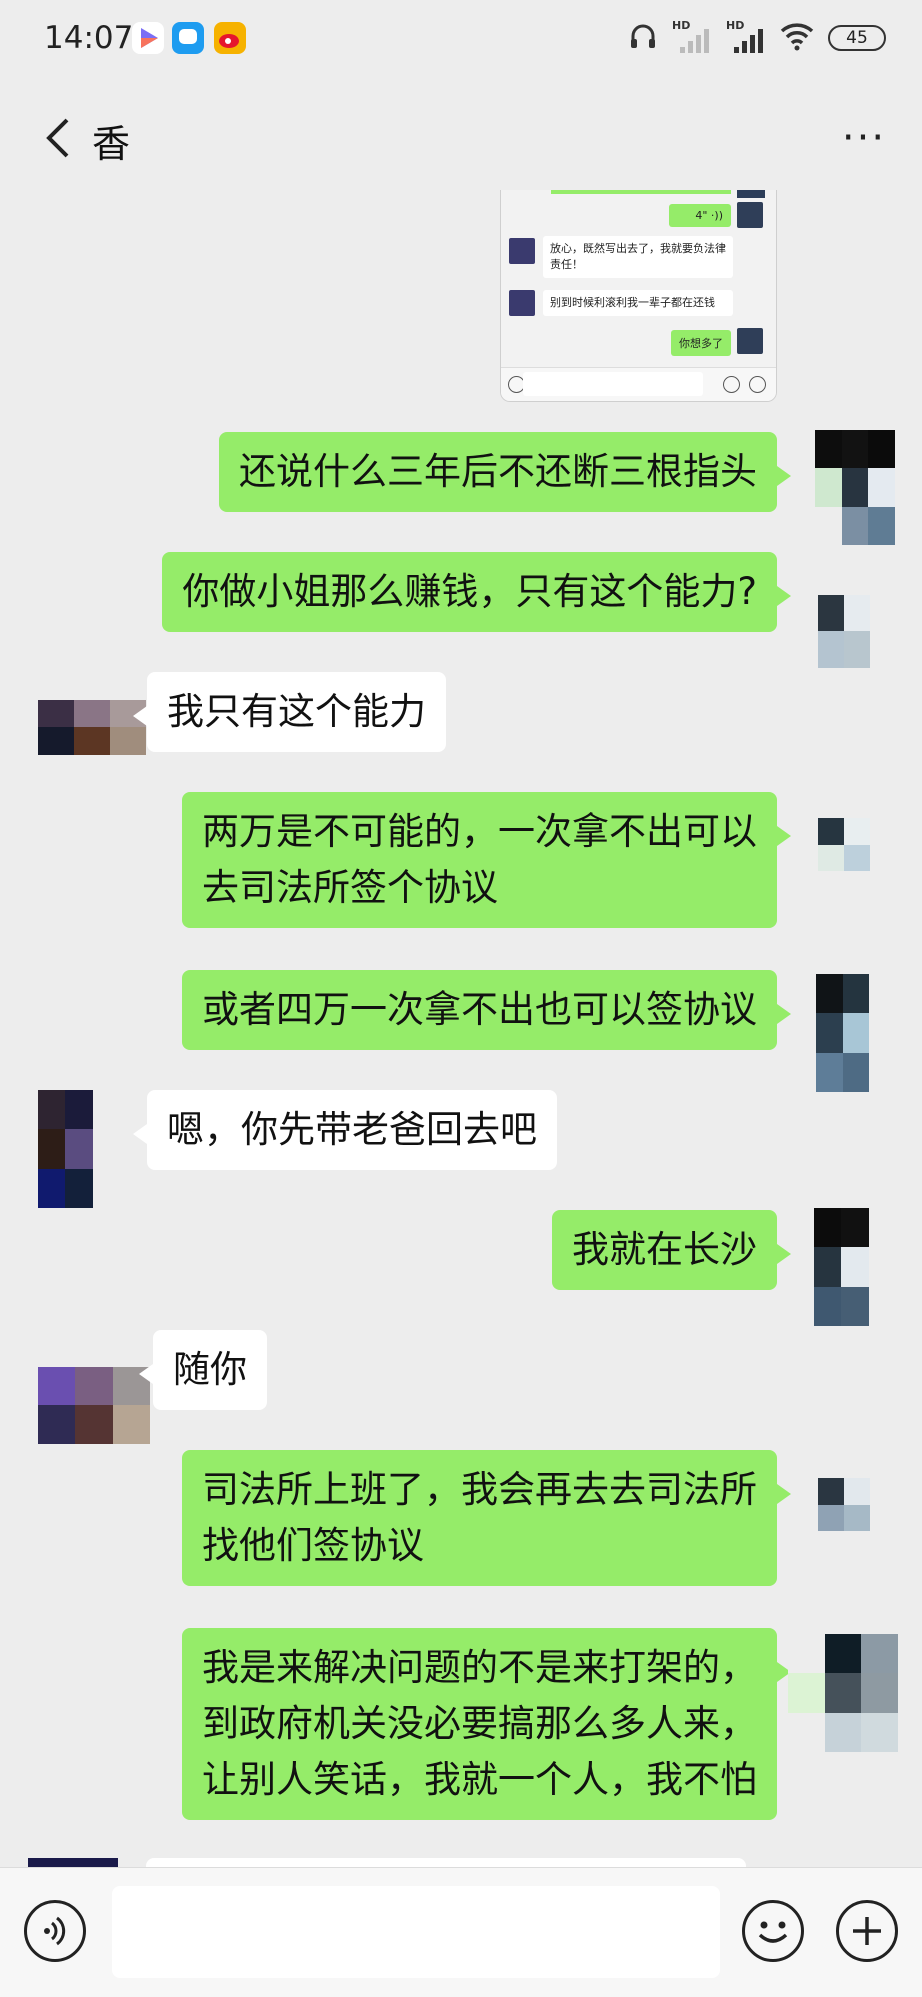  I want to click on message-line: 或者四万一次拿不出也可以签协议, so click(479, 1009).